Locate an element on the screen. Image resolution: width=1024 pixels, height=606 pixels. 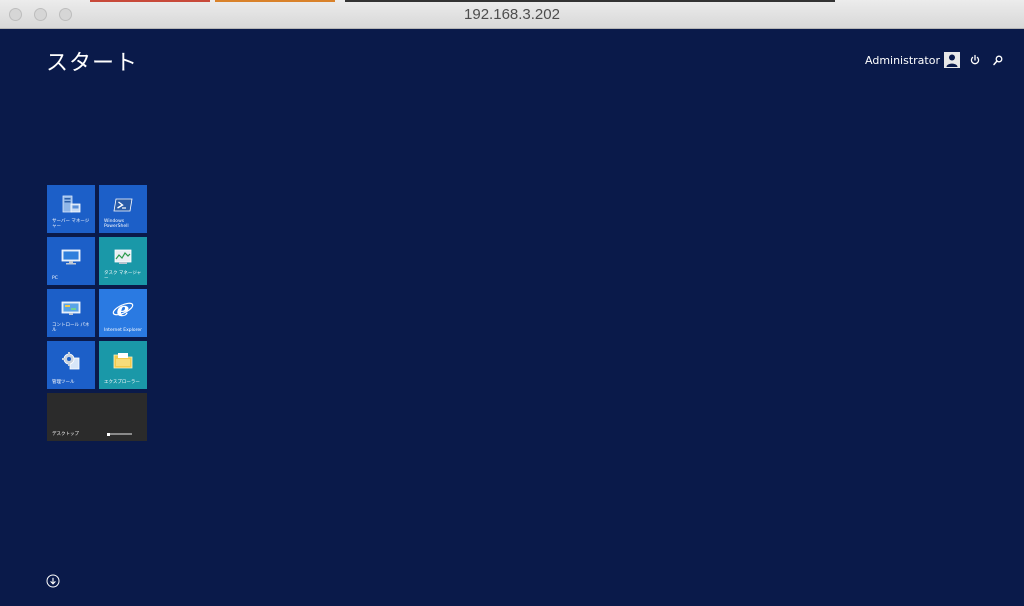
tile-windows-powershell: Windows PowerShell is located at coordinates (123, 209).